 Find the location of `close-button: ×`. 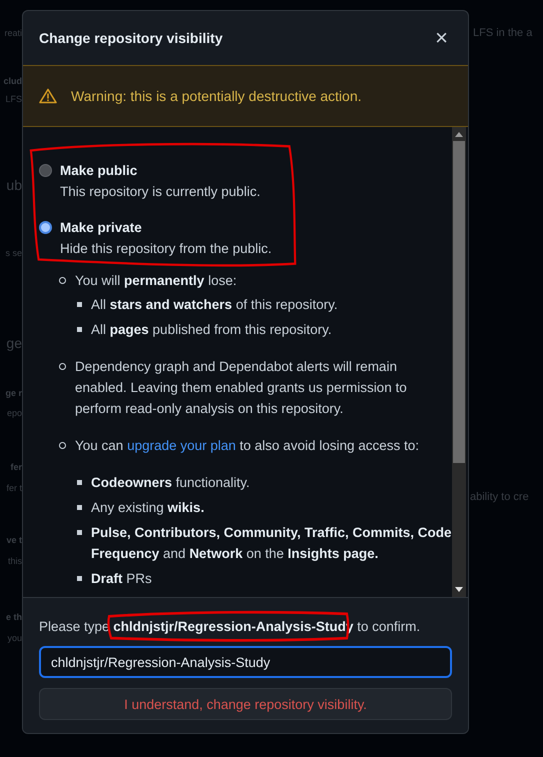

close-button: × is located at coordinates (441, 38).